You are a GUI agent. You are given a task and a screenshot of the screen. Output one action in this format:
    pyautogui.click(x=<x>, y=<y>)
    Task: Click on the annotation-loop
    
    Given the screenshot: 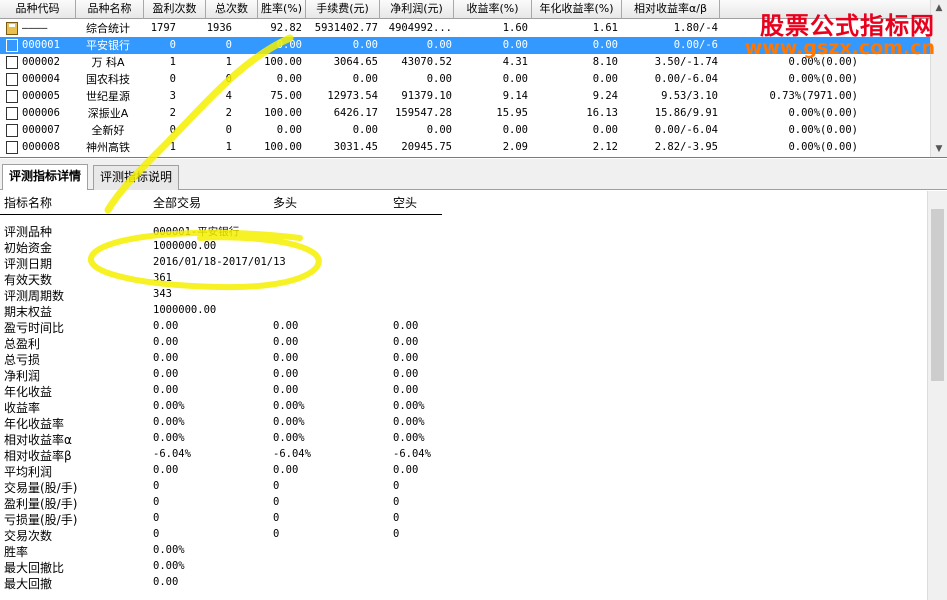 What is the action you would take?
    pyautogui.click(x=204, y=260)
    